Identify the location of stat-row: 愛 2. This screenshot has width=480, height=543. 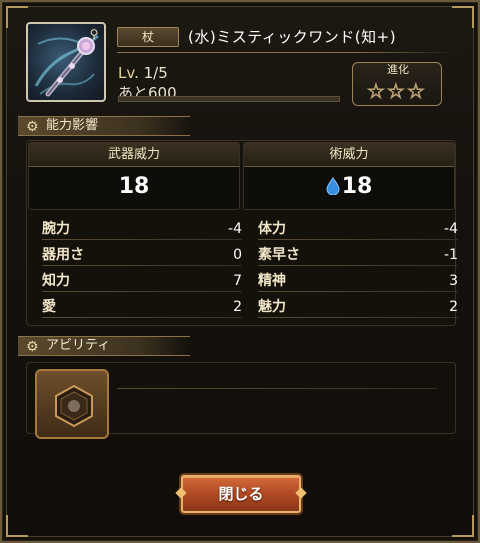
(142, 307).